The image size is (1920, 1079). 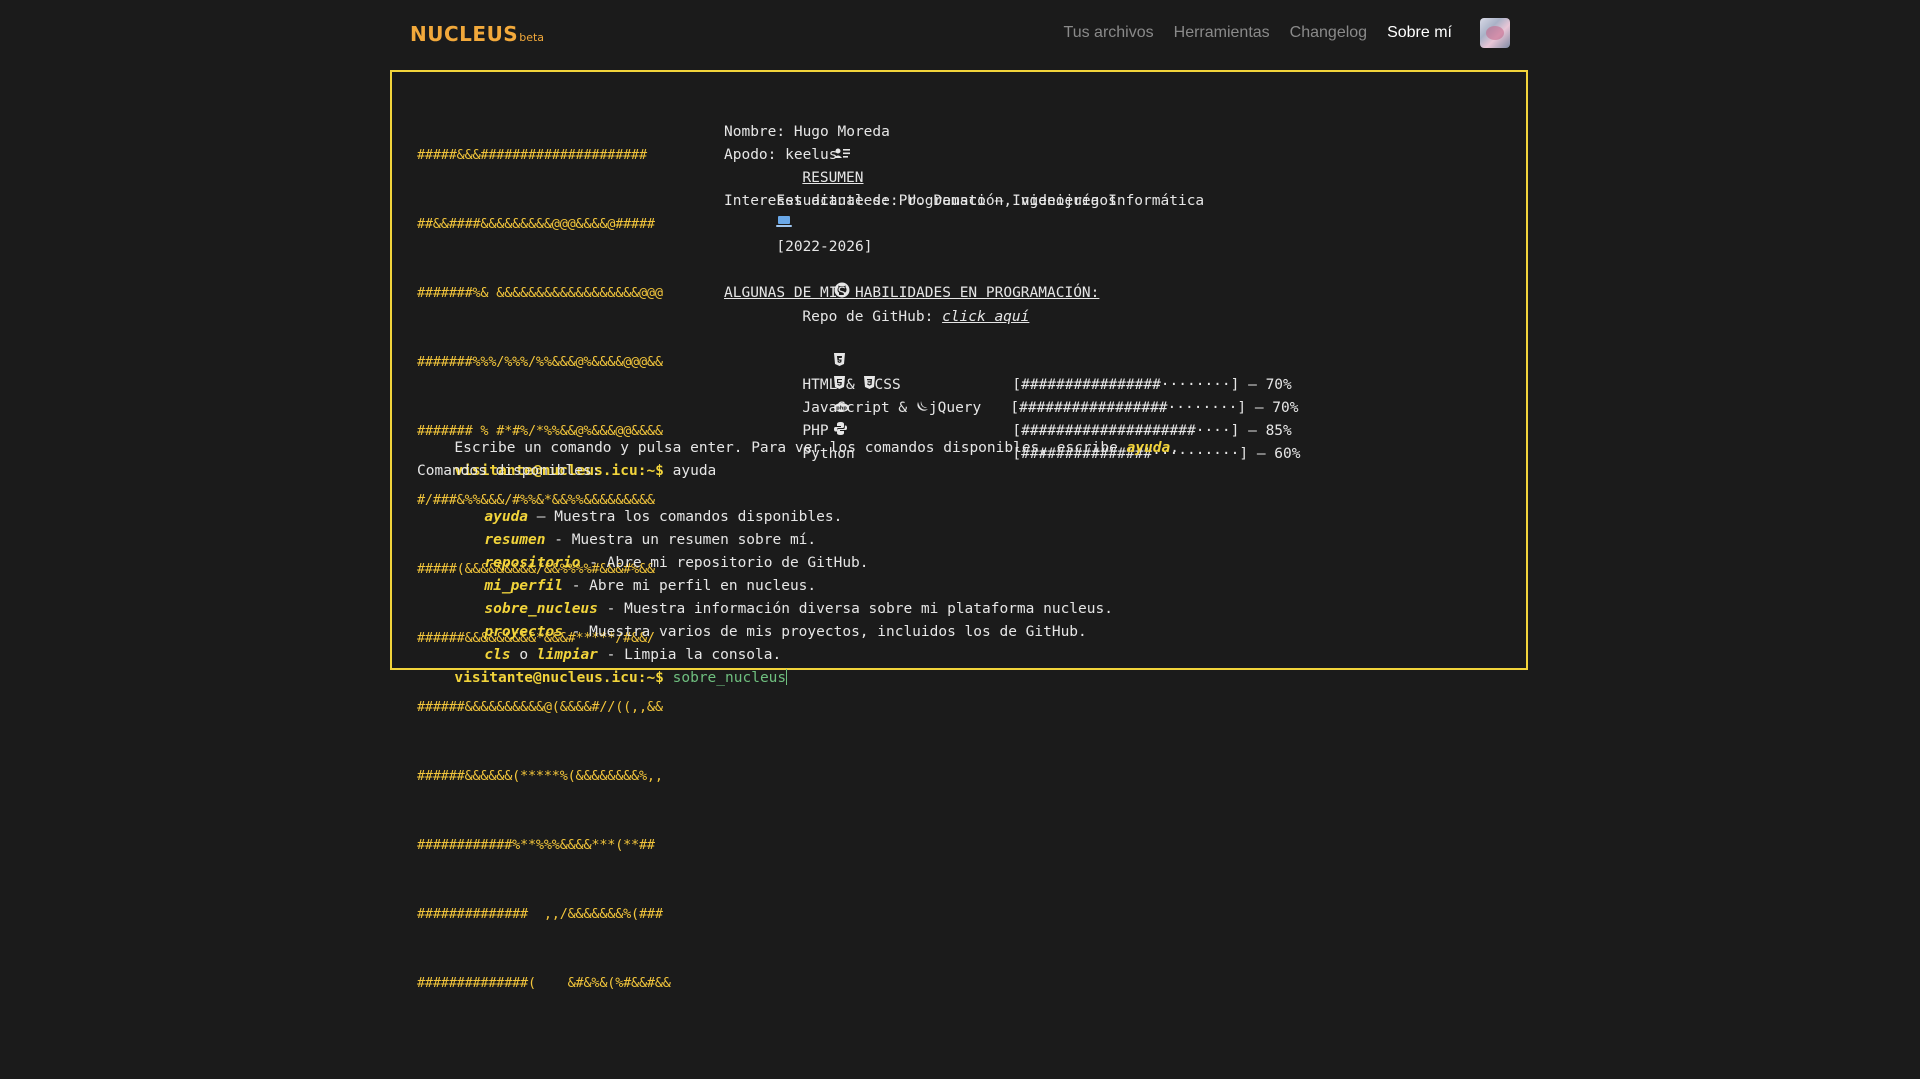 What do you see at coordinates (1328, 33) in the screenshot?
I see `nav-changelog: Changelog` at bounding box center [1328, 33].